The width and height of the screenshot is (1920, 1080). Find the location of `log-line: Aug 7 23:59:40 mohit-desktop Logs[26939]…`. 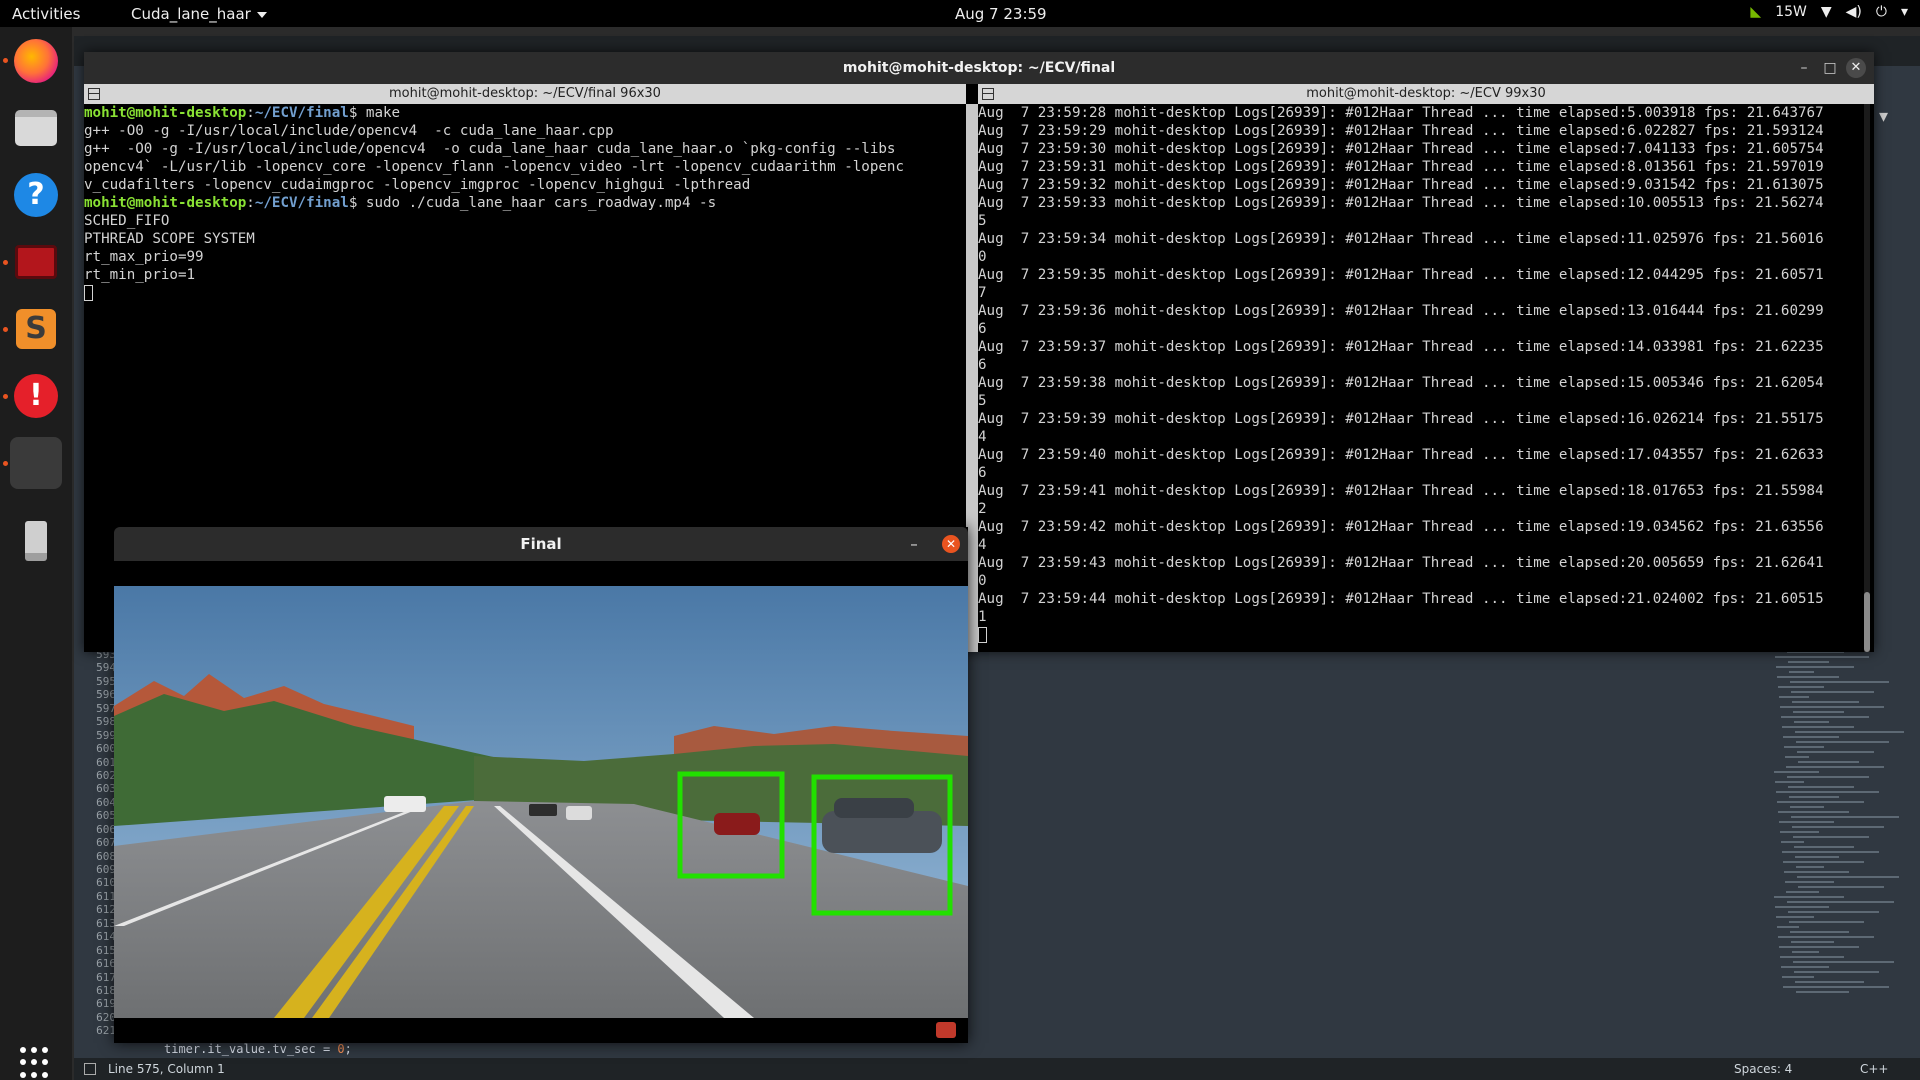

log-line: Aug 7 23:59:40 mohit-desktop Logs[26939]… is located at coordinates (1401, 455).